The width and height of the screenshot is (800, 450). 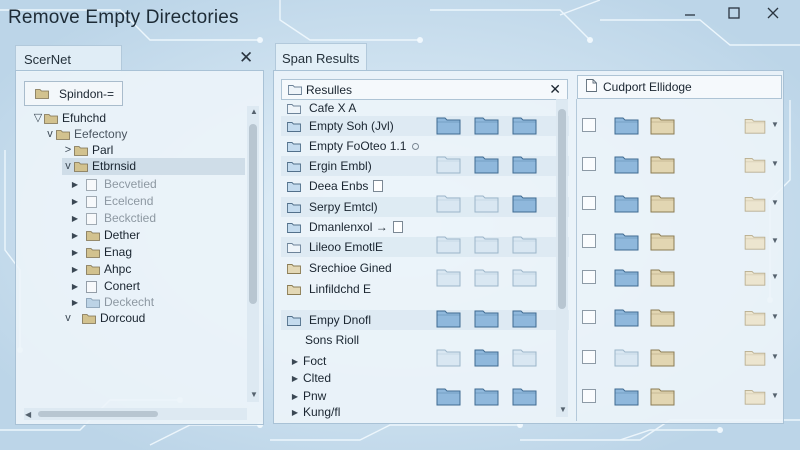 I want to click on left-horizontal-scrollbar, so click(x=135, y=414).